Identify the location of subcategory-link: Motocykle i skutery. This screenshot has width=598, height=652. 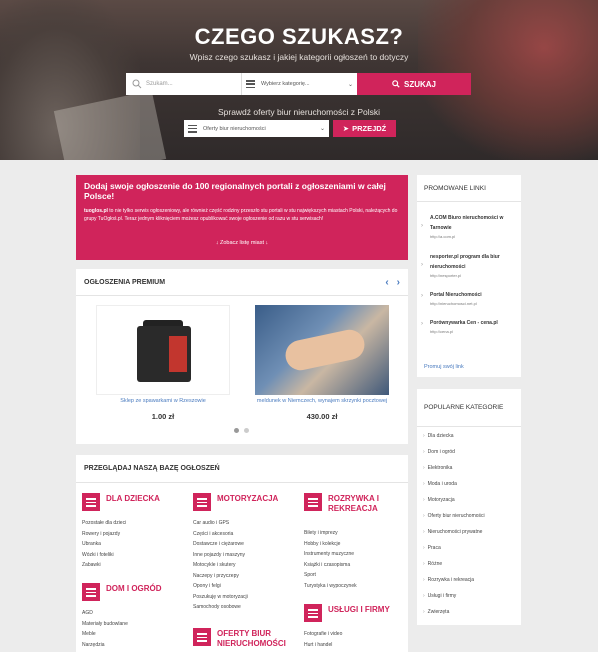
(245, 565).